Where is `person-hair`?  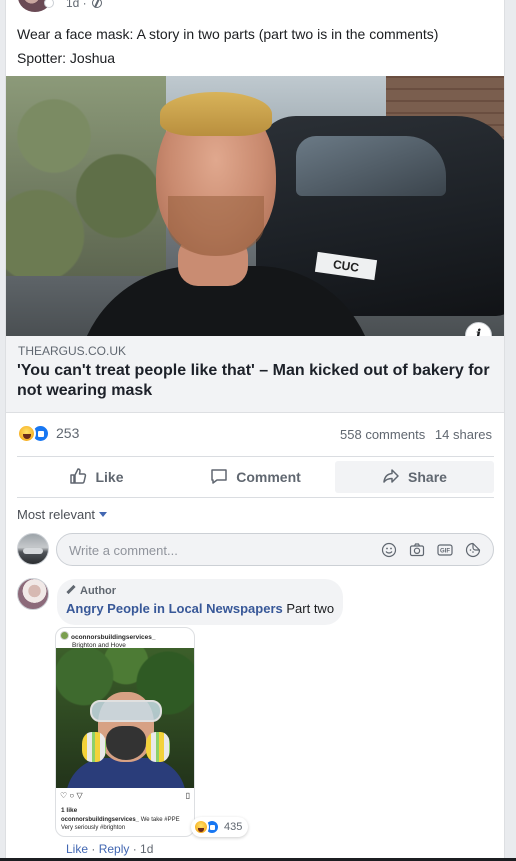 person-hair is located at coordinates (216, 114).